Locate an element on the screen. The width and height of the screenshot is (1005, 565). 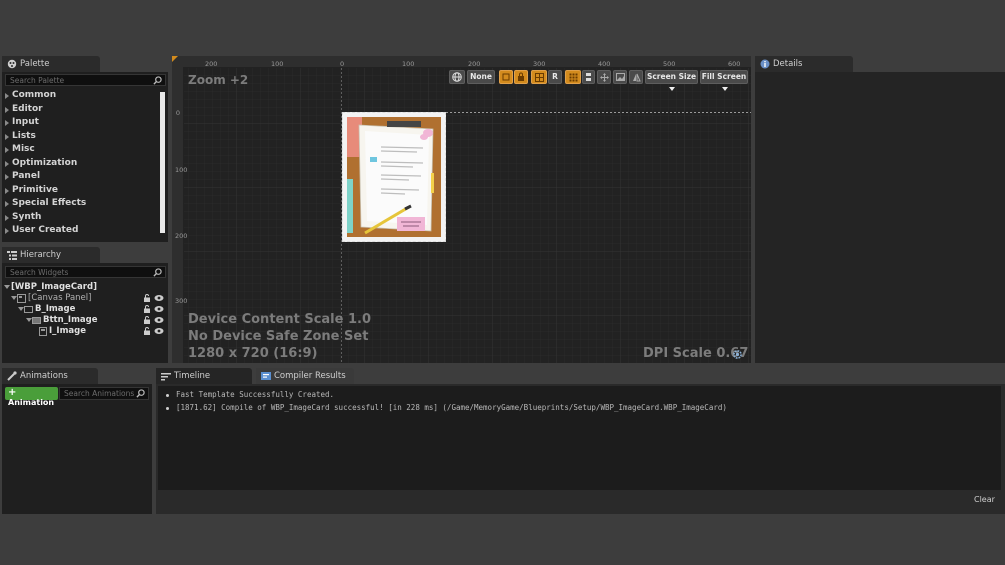
image-widget-icon is located at coordinates (43, 331).